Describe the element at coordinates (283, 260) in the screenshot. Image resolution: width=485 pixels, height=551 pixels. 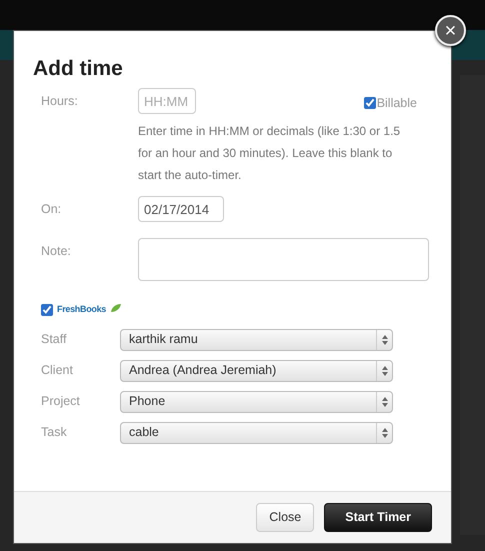
I see `note-field` at that location.